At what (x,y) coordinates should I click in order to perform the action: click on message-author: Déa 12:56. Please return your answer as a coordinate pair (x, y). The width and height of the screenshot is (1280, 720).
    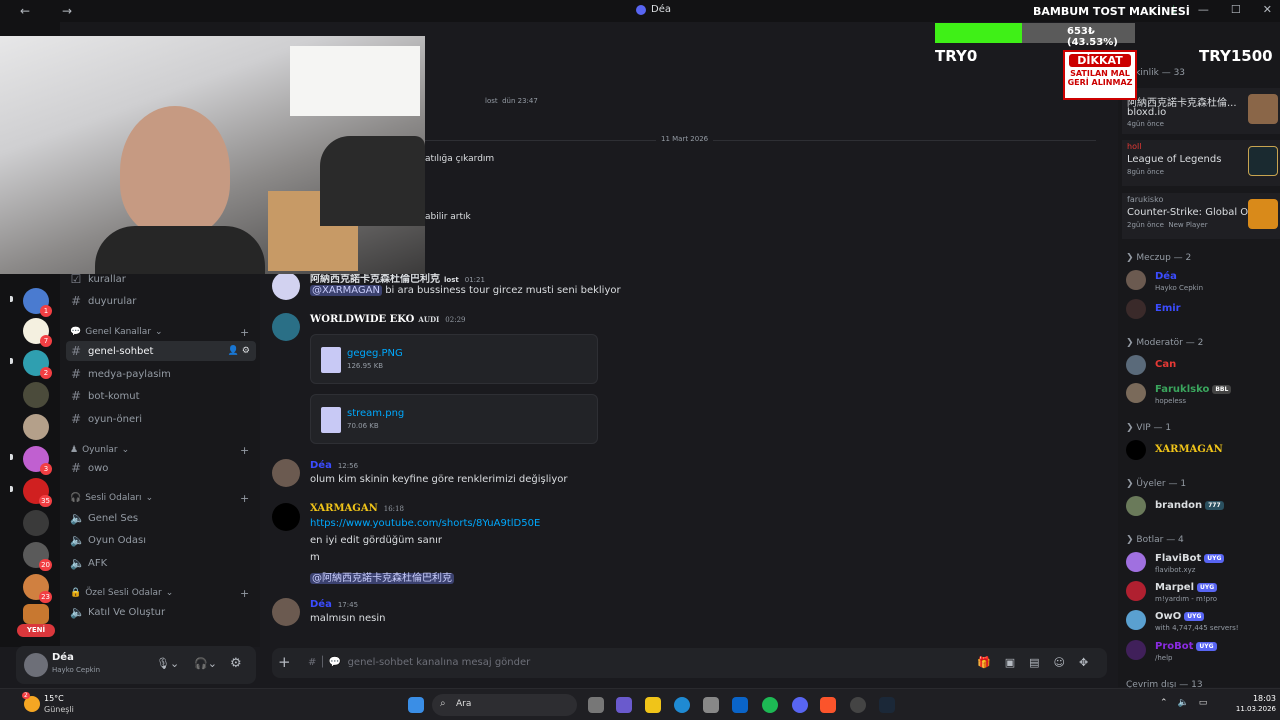
    Looking at the image, I should click on (334, 465).